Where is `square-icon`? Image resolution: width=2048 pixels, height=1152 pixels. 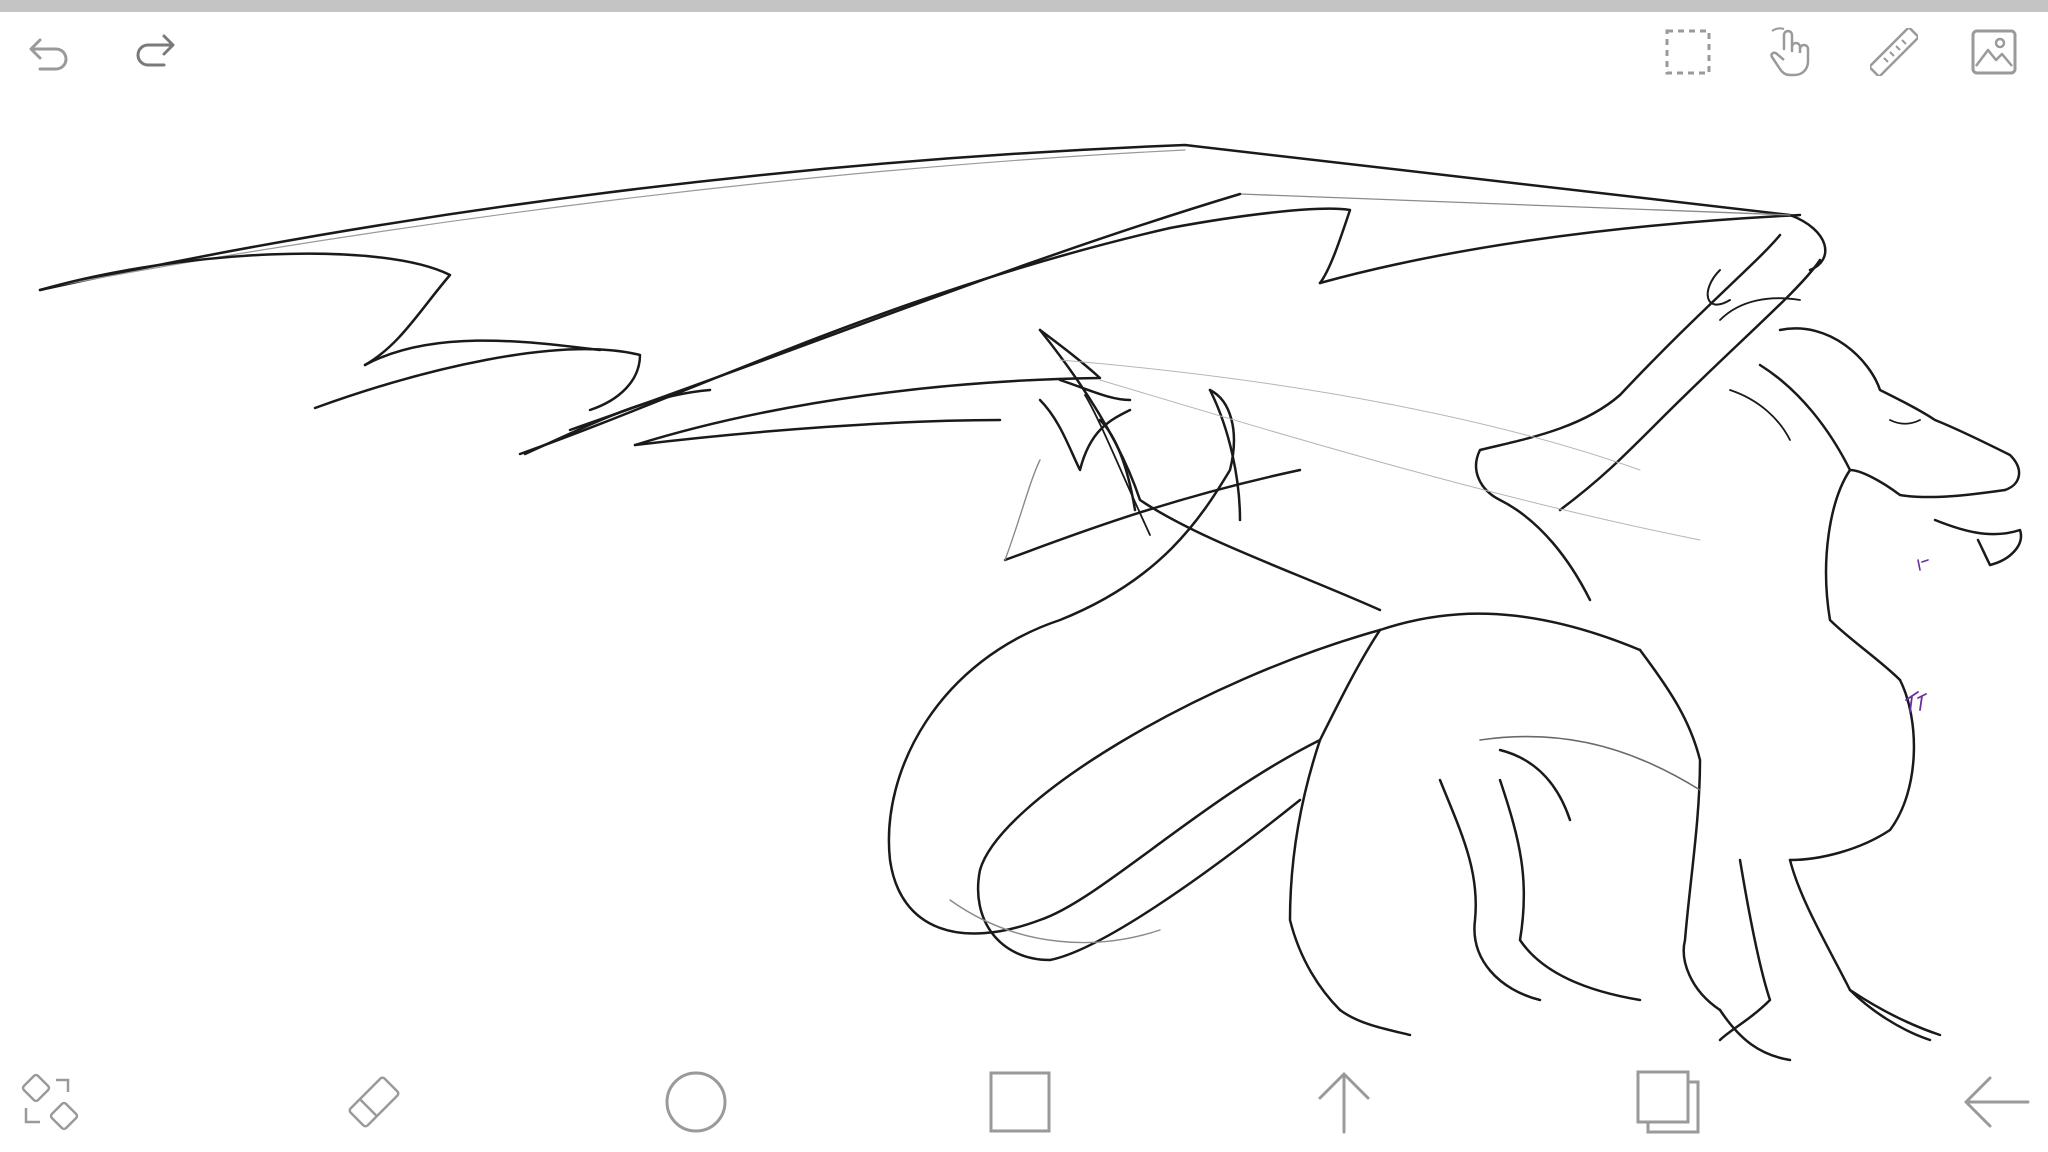
square-icon is located at coordinates (1020, 1102).